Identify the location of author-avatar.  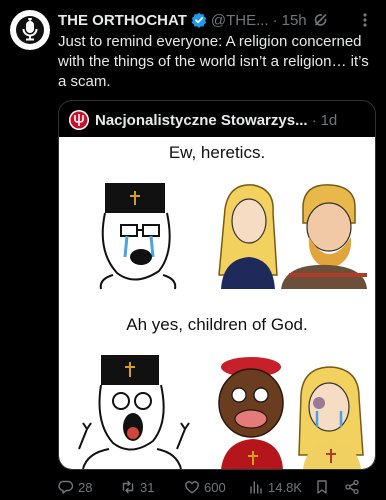
(30, 30).